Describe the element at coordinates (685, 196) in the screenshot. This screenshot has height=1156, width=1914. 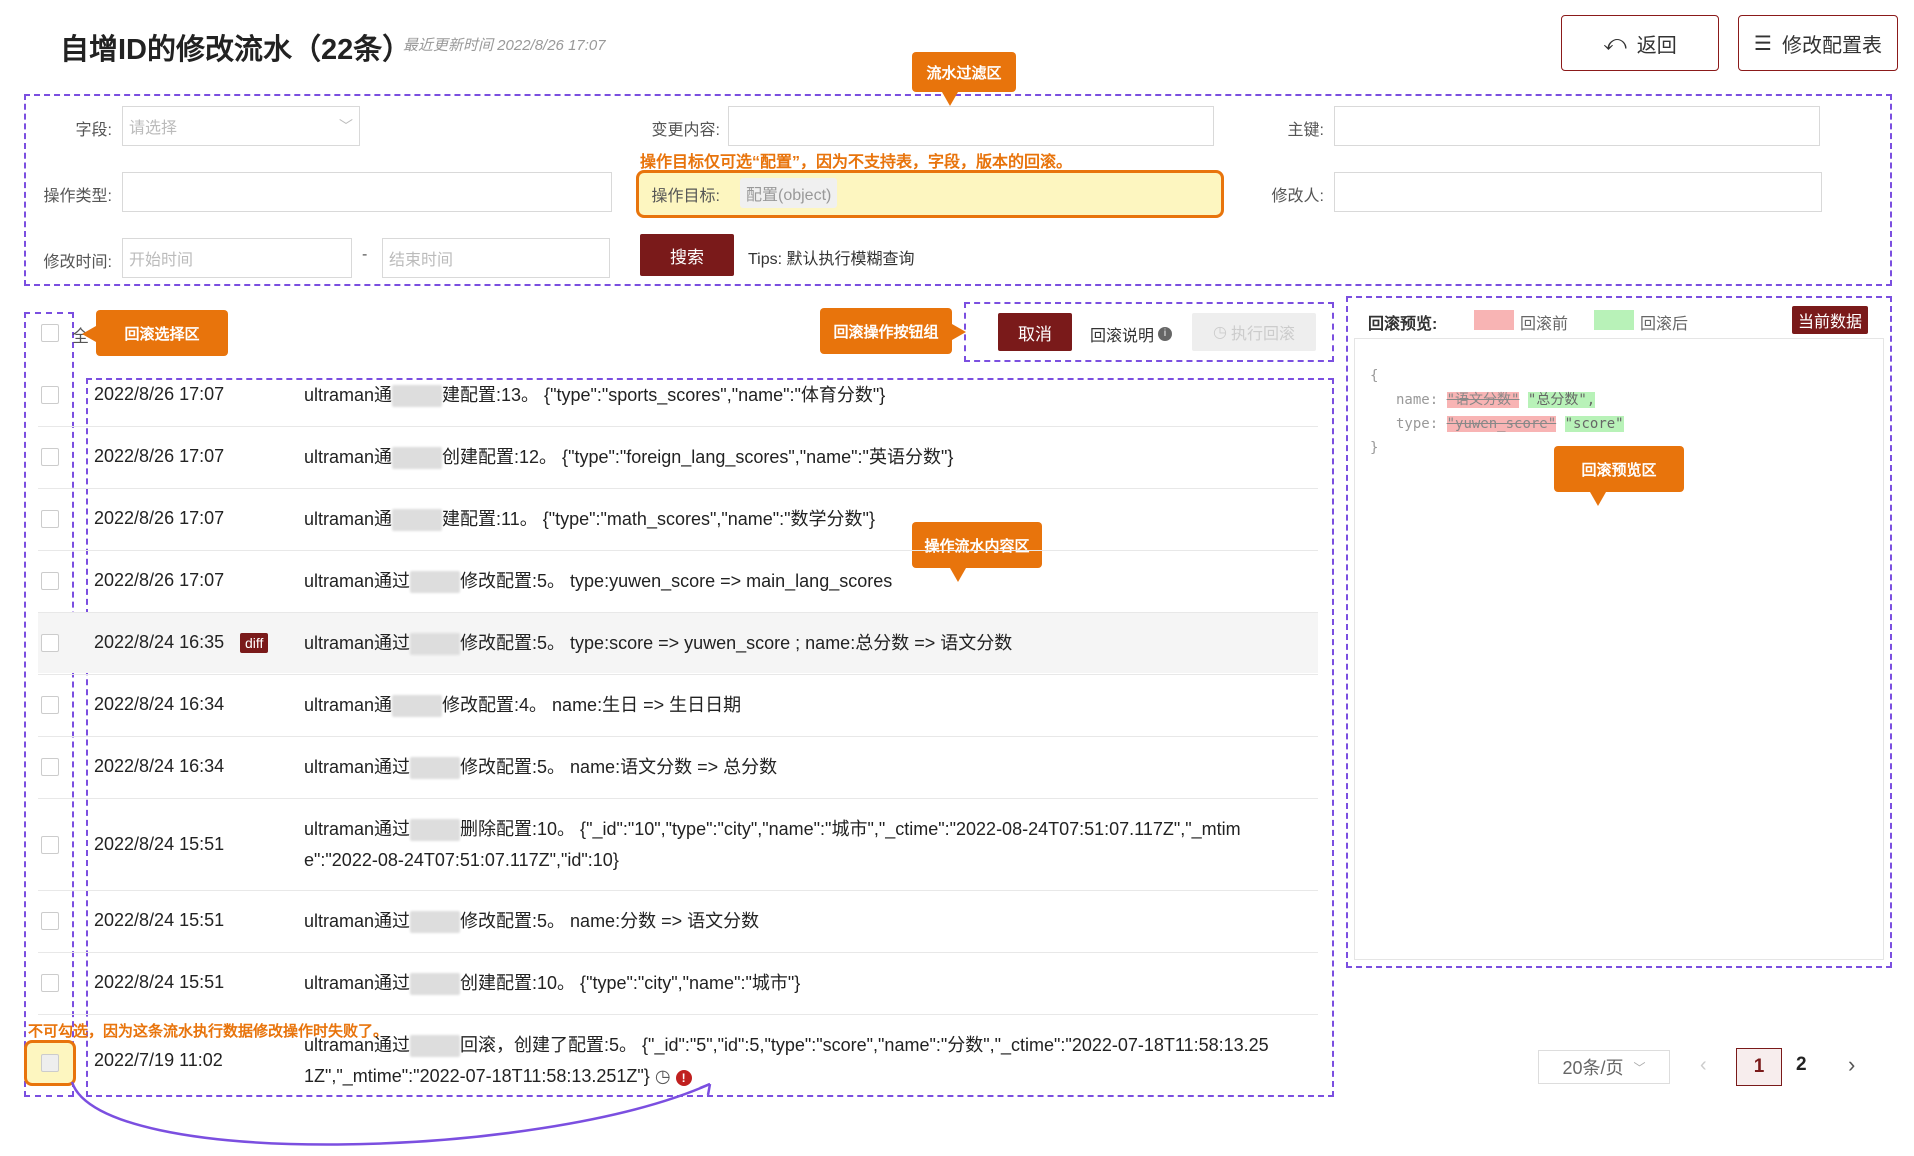
I see `target-label: 操作目标:` at that location.